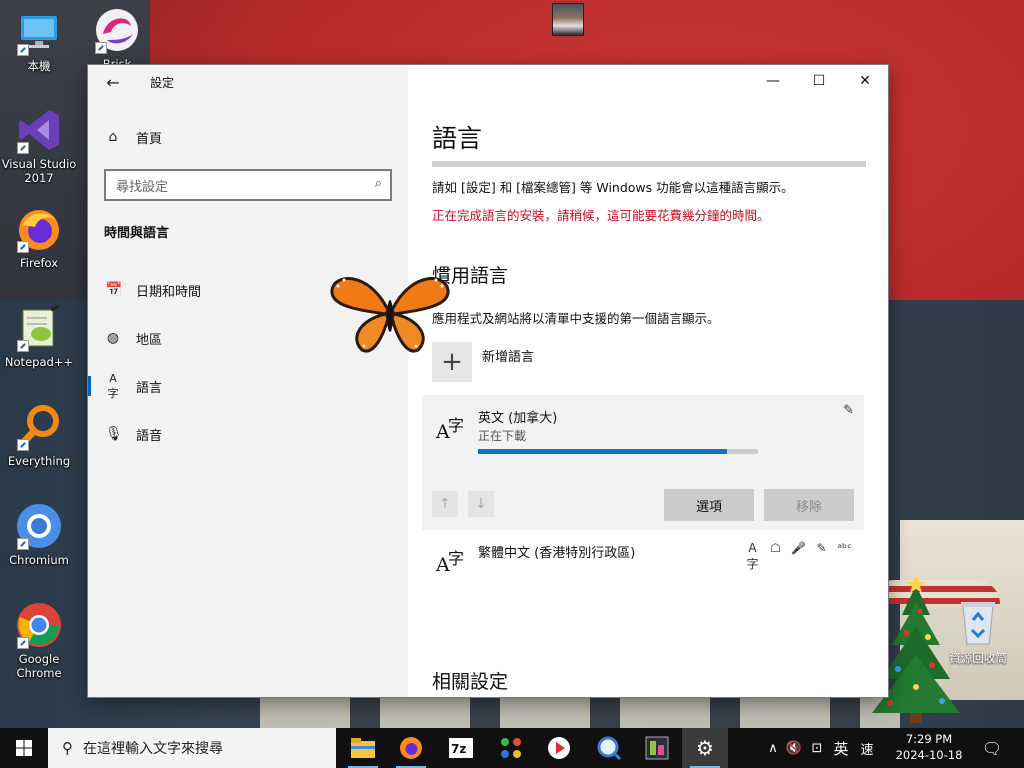 Image resolution: width=1024 pixels, height=768 pixels. What do you see at coordinates (601, 215) in the screenshot?
I see `install-warning: 正在完成語言的安裝，請稍候，這可能要花費幾分鐘的時間。` at bounding box center [601, 215].